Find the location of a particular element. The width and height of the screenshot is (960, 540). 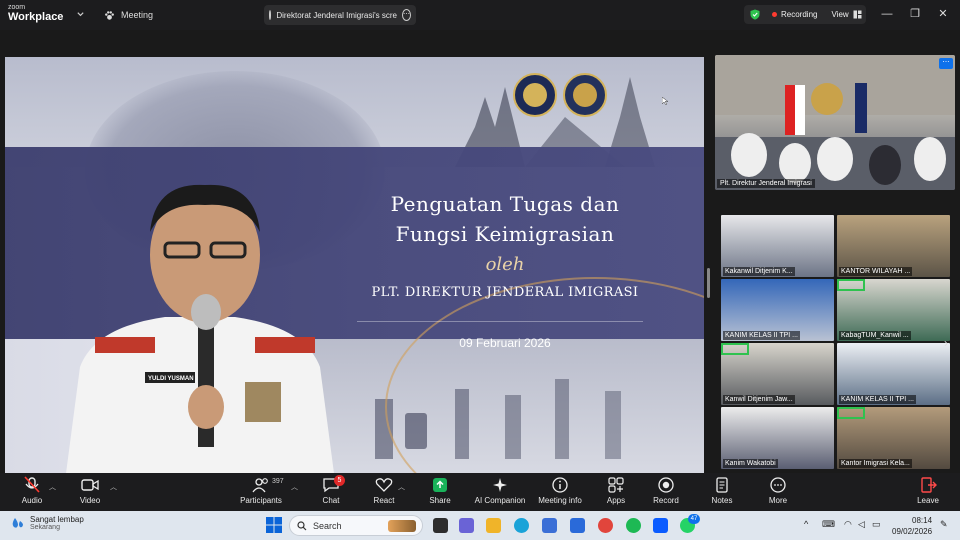

ditjen-imigrasi-logo is located at coordinates (535, 95).